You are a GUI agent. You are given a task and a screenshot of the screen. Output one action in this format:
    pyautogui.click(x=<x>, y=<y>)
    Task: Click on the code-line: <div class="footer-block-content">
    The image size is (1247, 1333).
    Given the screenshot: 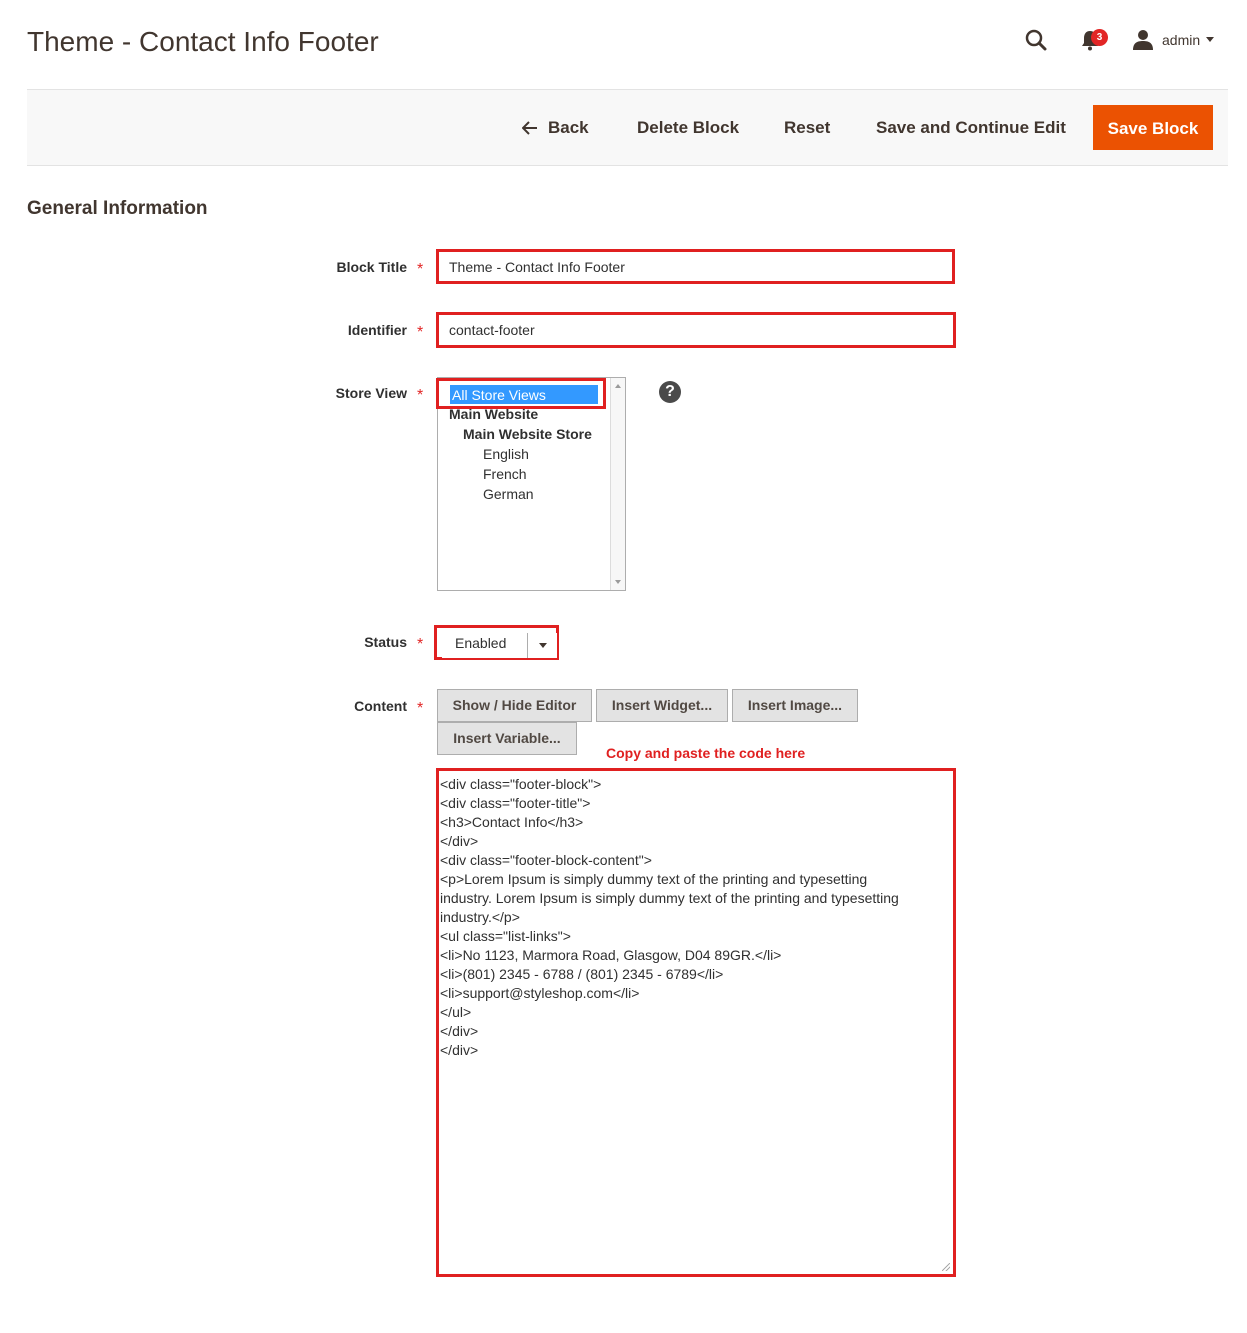 What is the action you would take?
    pyautogui.click(x=546, y=860)
    